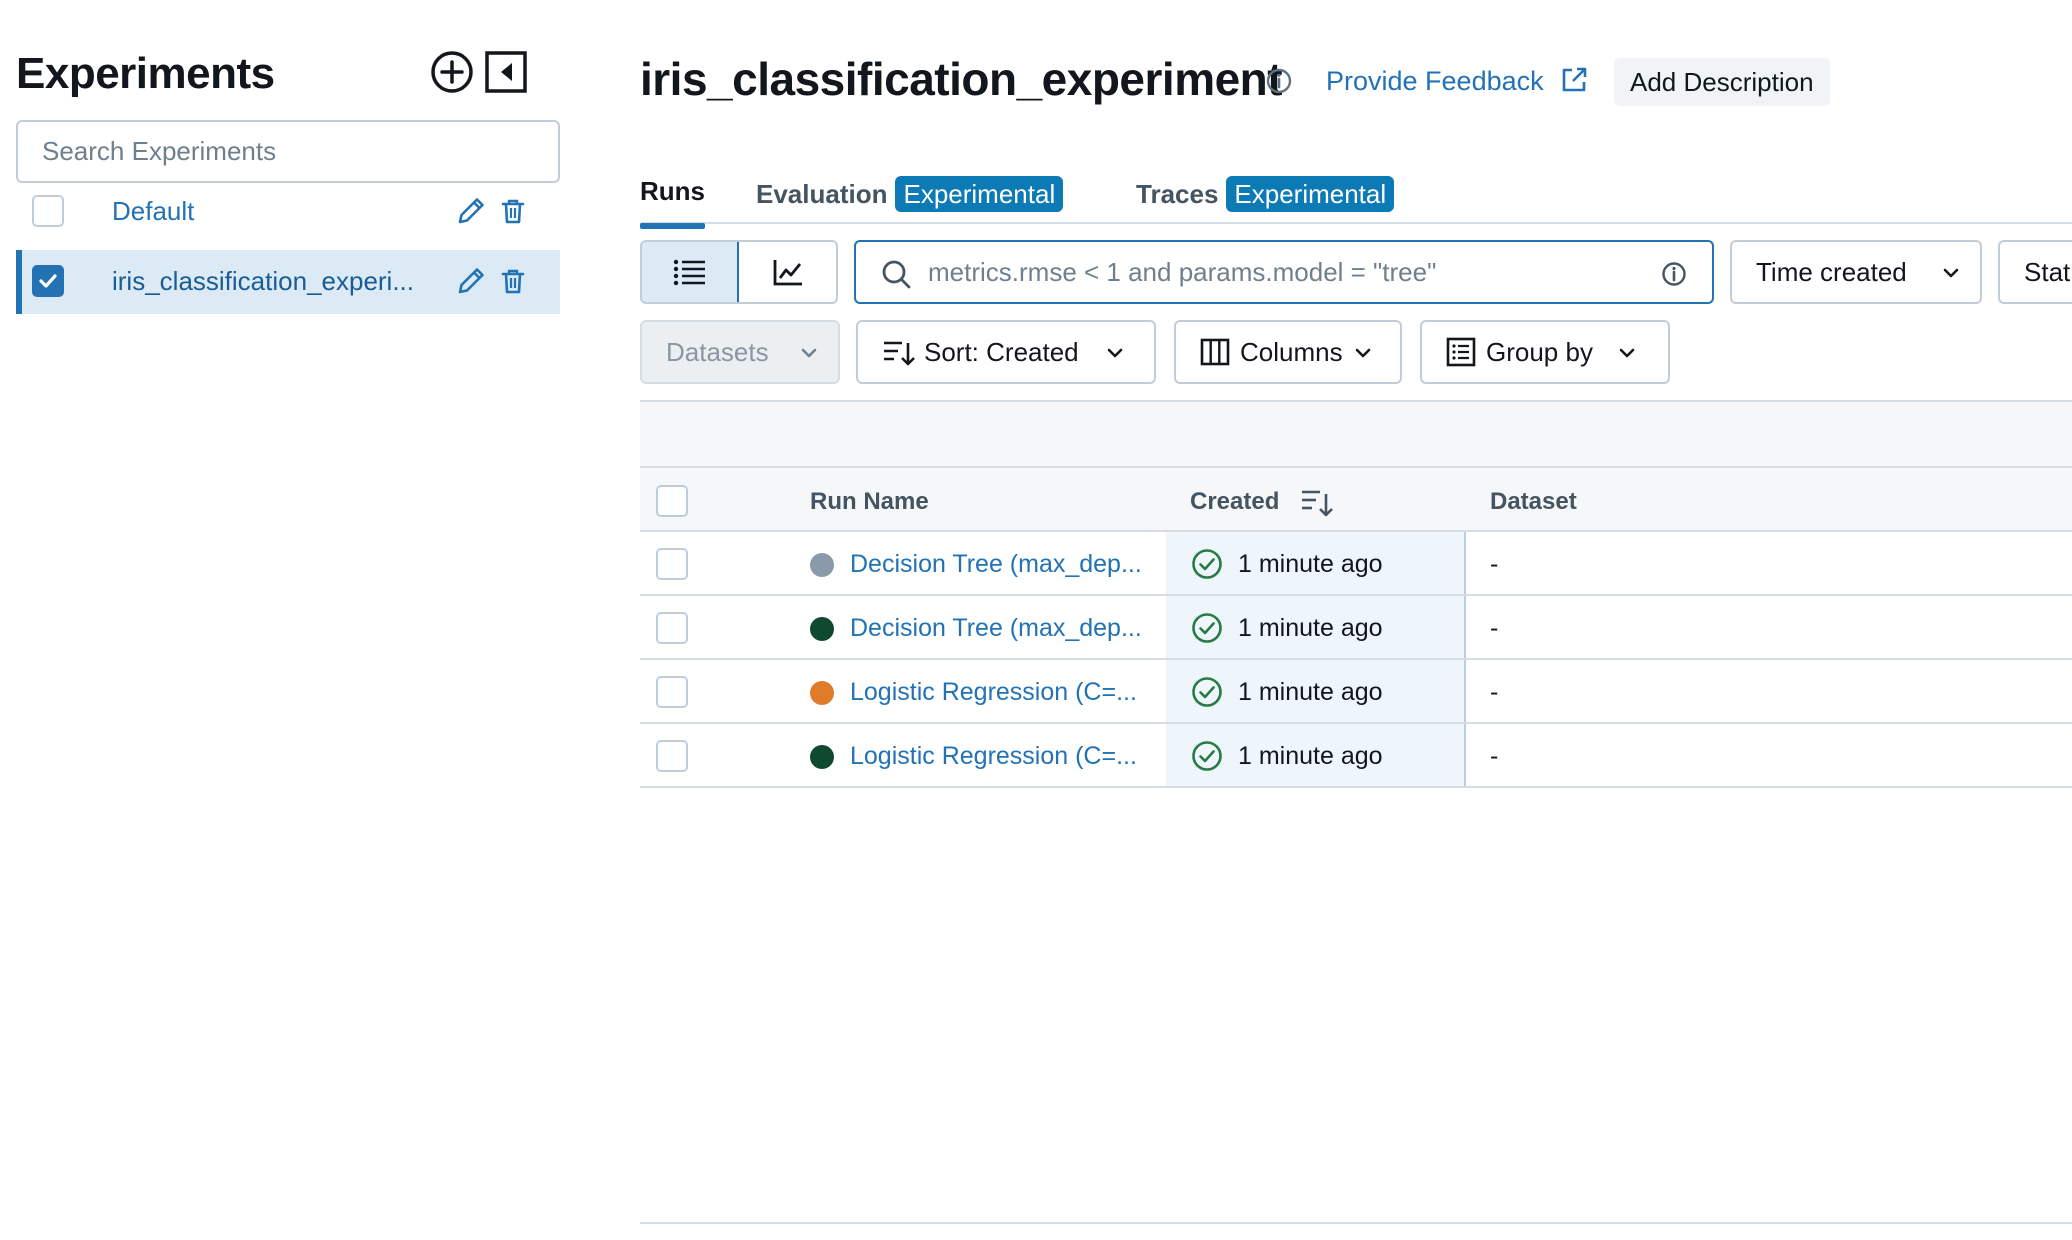 The width and height of the screenshot is (2072, 1240). Describe the element at coordinates (1001, 351) in the screenshot. I see `dropdown-label: Sort: Created` at that location.